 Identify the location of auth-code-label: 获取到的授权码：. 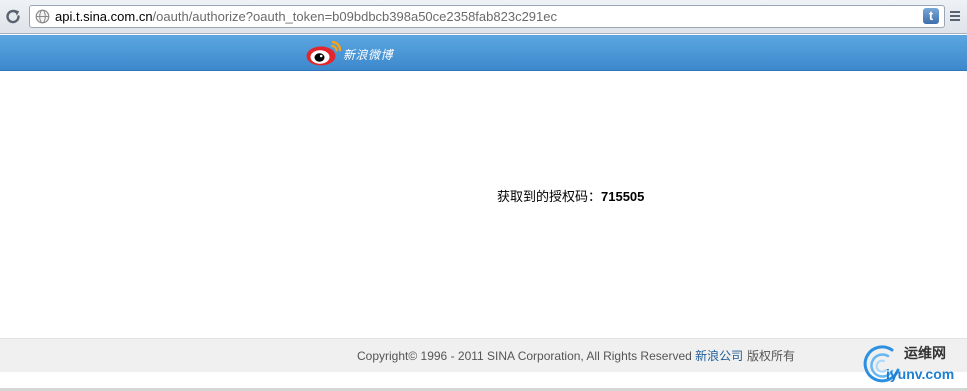
(549, 197).